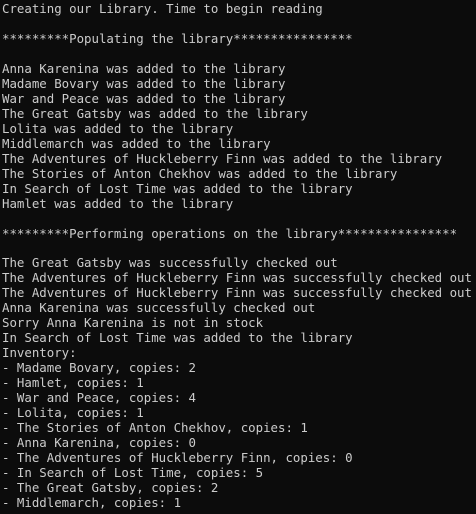 The width and height of the screenshot is (476, 514). I want to click on terminal-line: Anna Karenina was added to the library, so click(144, 68).